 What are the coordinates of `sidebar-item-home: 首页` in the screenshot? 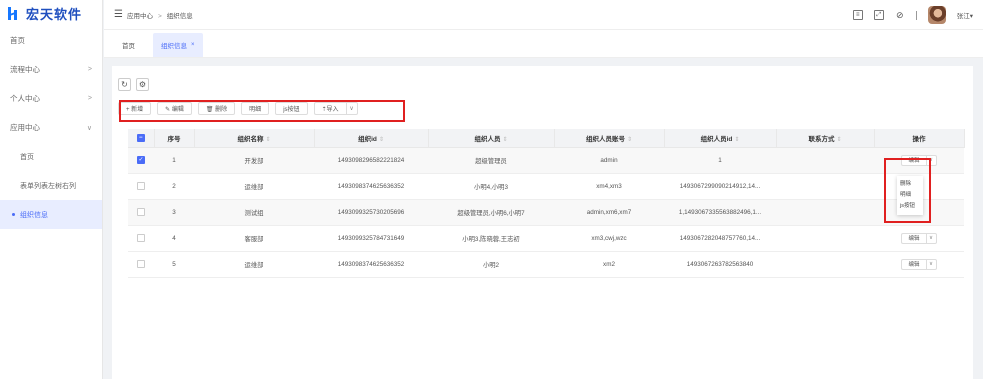 It's located at (51, 40).